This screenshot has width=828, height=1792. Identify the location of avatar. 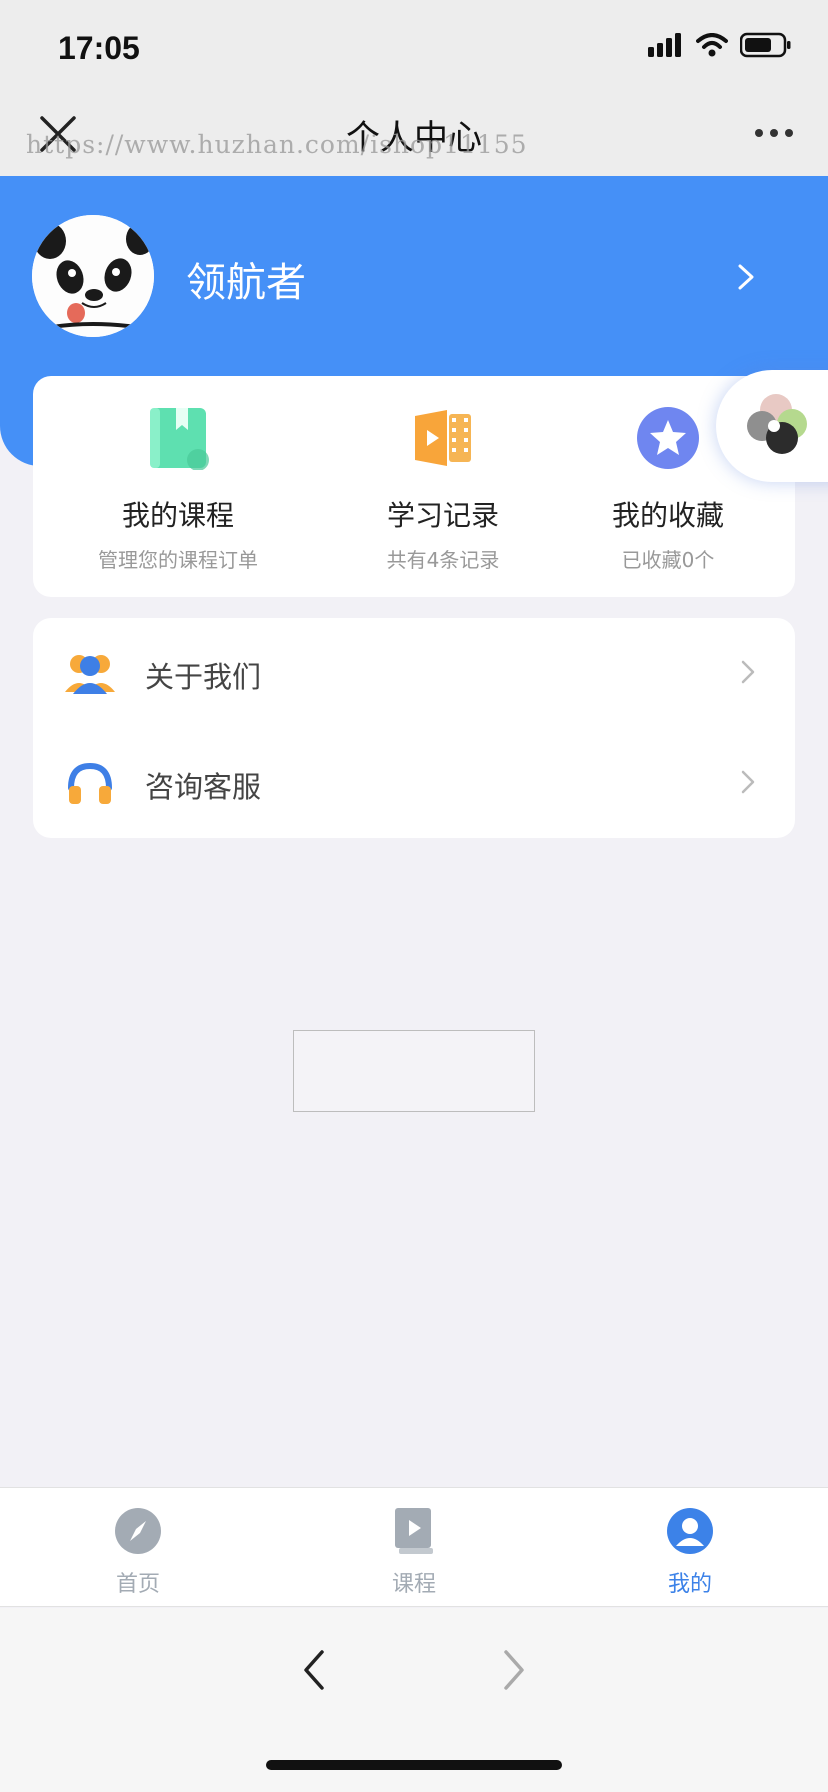
(93, 276).